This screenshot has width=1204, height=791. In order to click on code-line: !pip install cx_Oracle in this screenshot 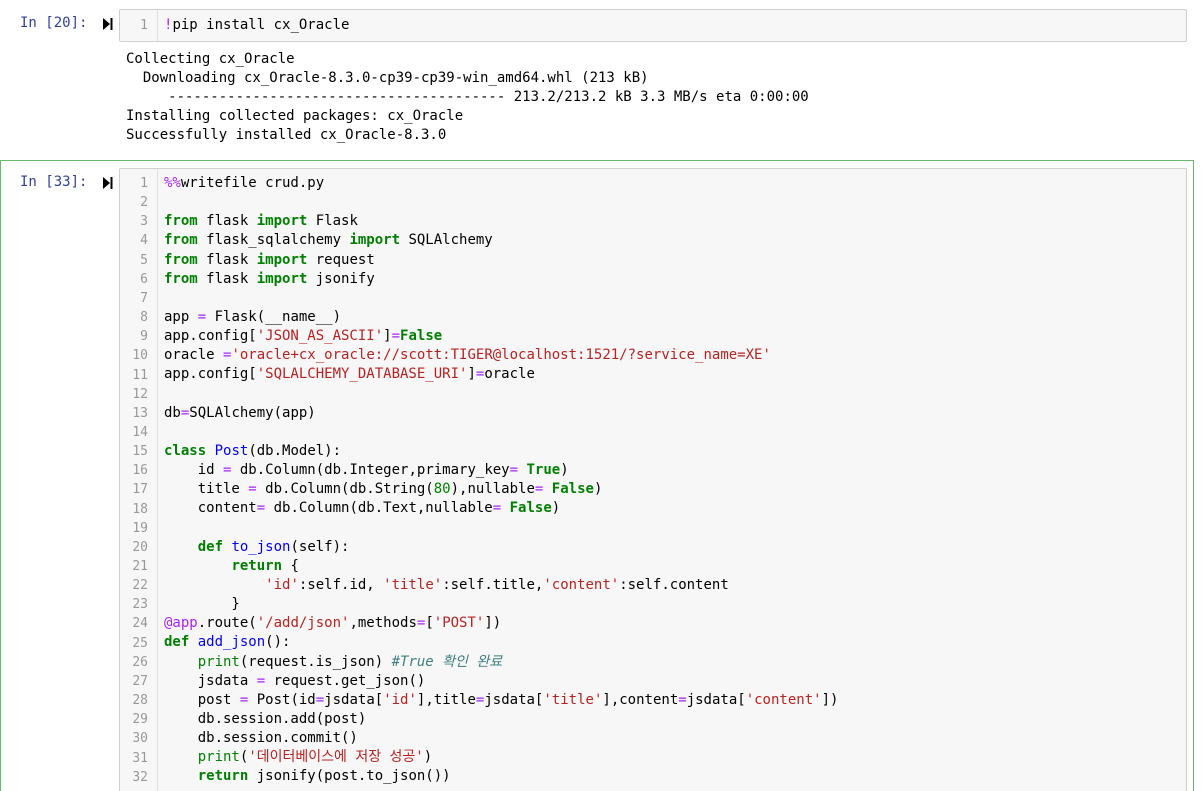, I will do `click(256, 25)`.